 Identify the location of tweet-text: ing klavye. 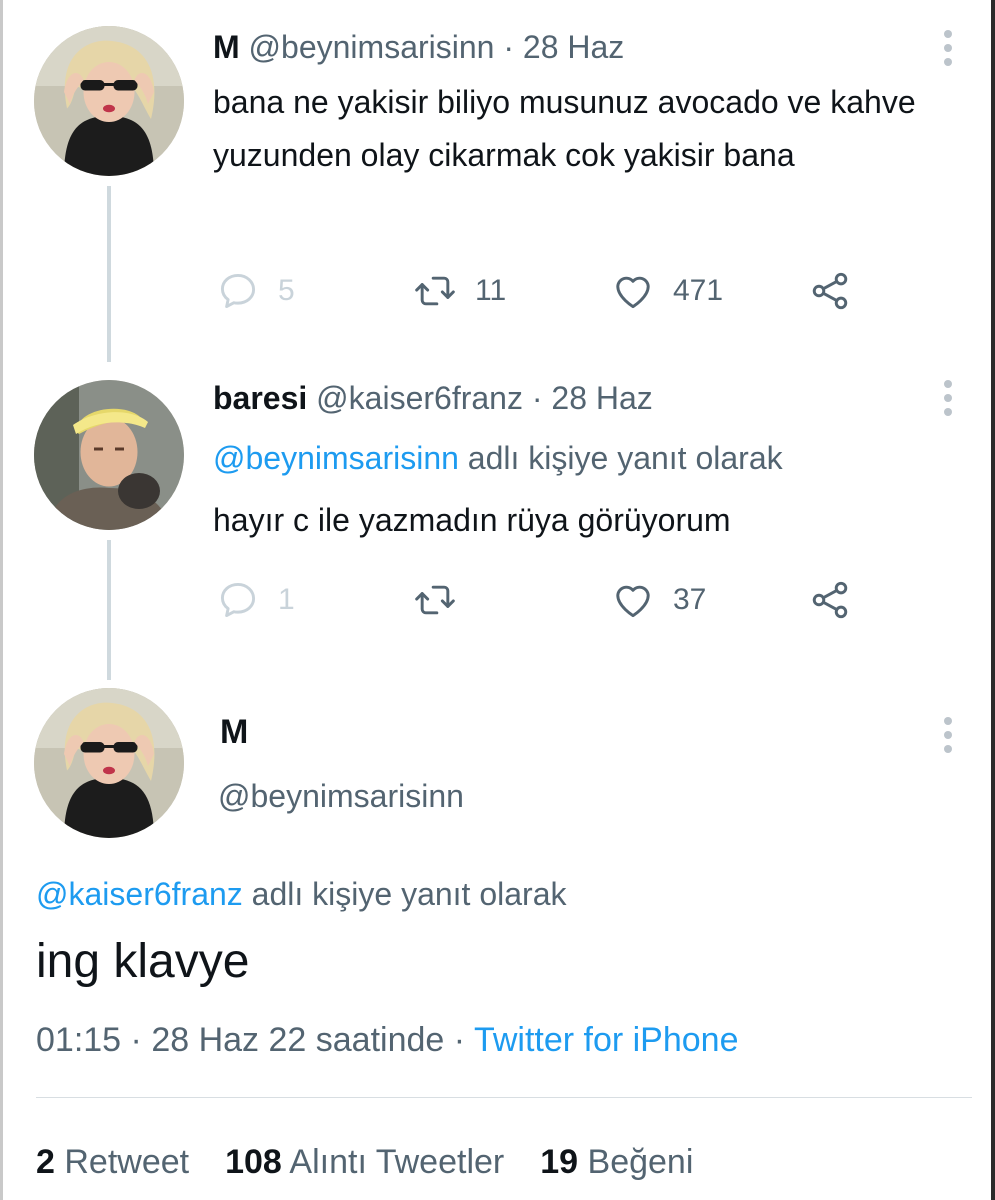
(143, 961).